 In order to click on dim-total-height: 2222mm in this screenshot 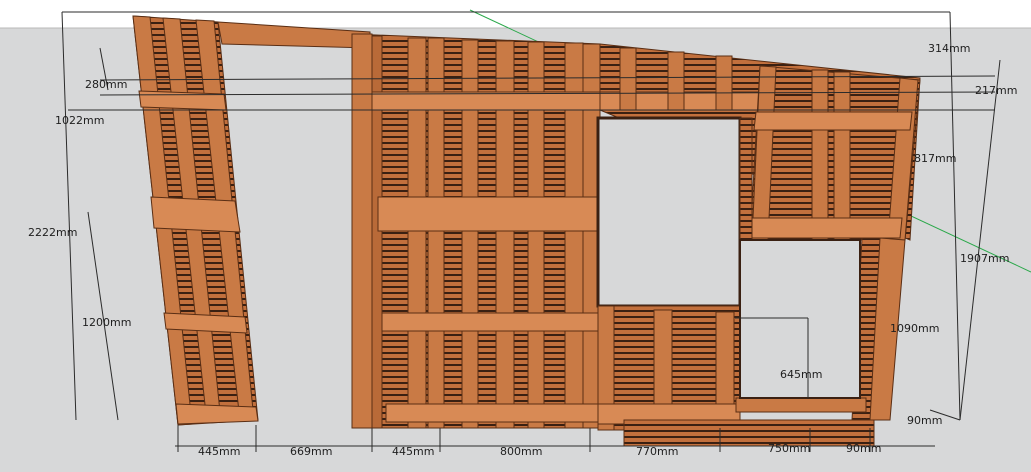, I will do `click(52, 232)`.